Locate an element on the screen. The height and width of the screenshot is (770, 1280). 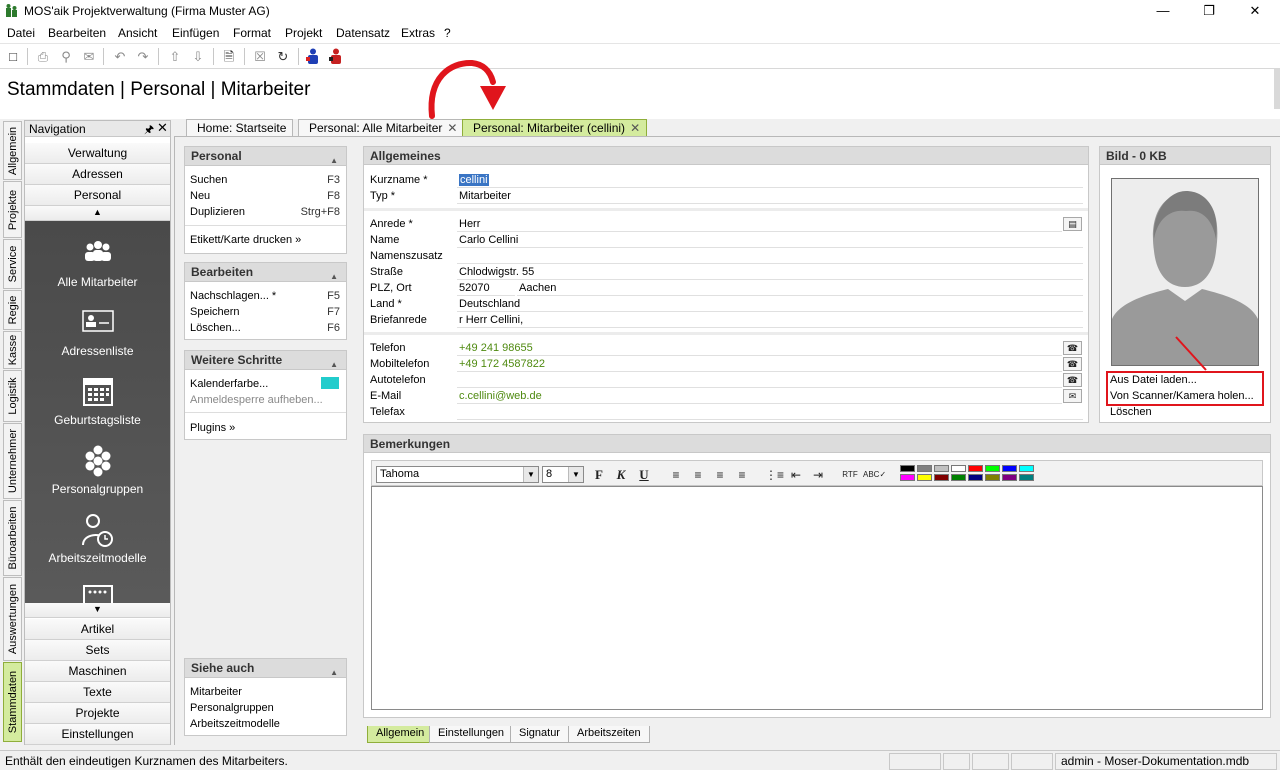
undo-icon: ↶ is located at coordinates (120, 57).